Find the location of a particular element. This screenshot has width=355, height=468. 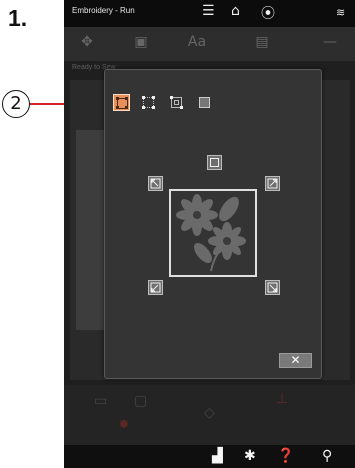

move-top-right-button is located at coordinates (272, 183).